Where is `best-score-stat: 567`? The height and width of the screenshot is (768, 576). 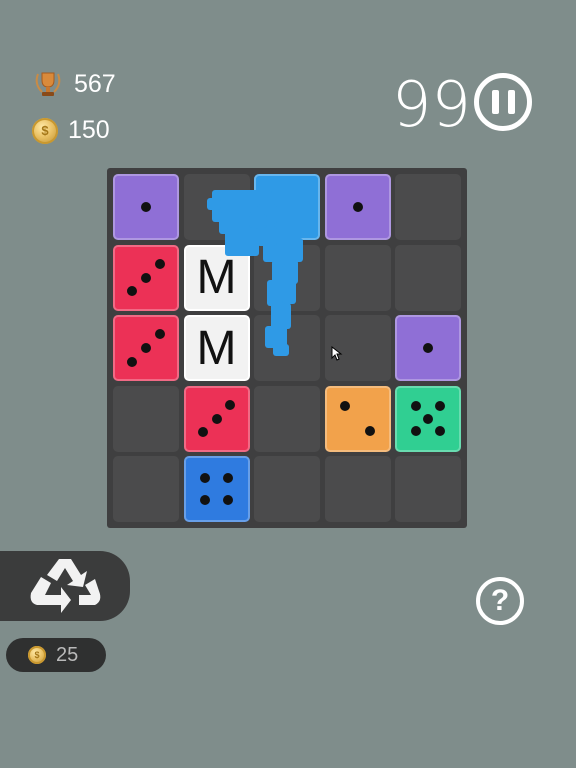
best-score-stat: 567 is located at coordinates (74, 84).